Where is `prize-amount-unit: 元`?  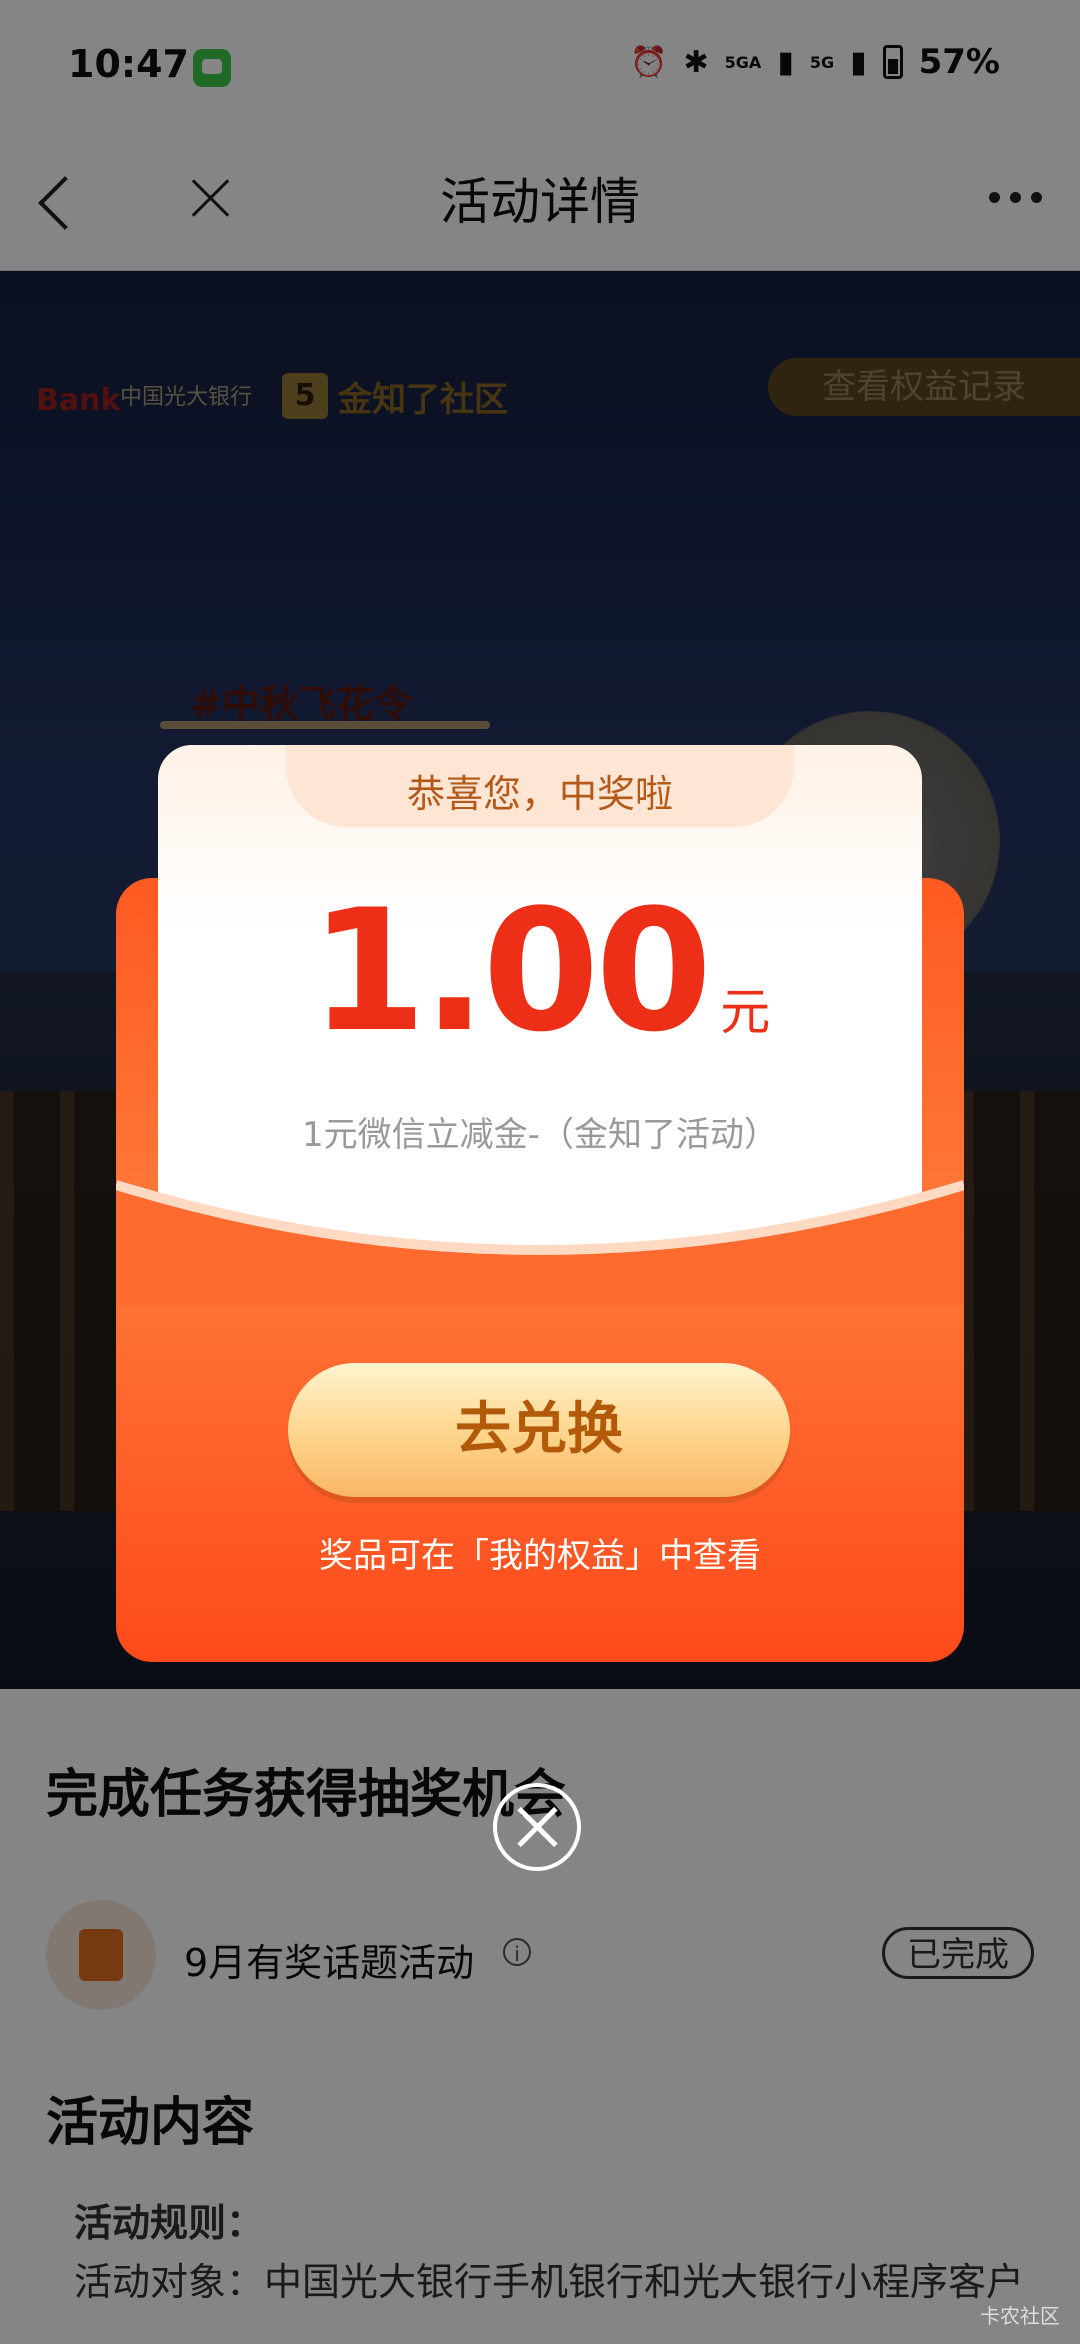
prize-amount-unit: 元 is located at coordinates (745, 1012).